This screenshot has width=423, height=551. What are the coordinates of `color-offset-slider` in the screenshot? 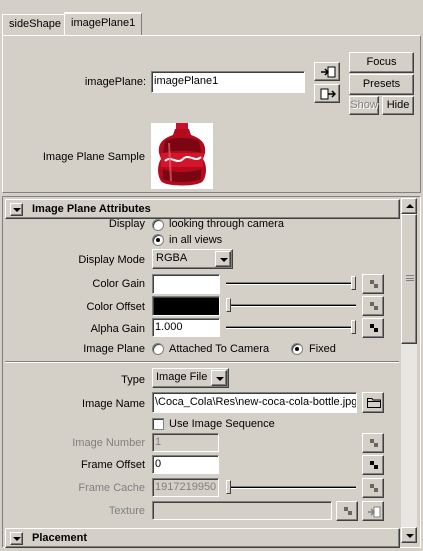 It's located at (291, 305).